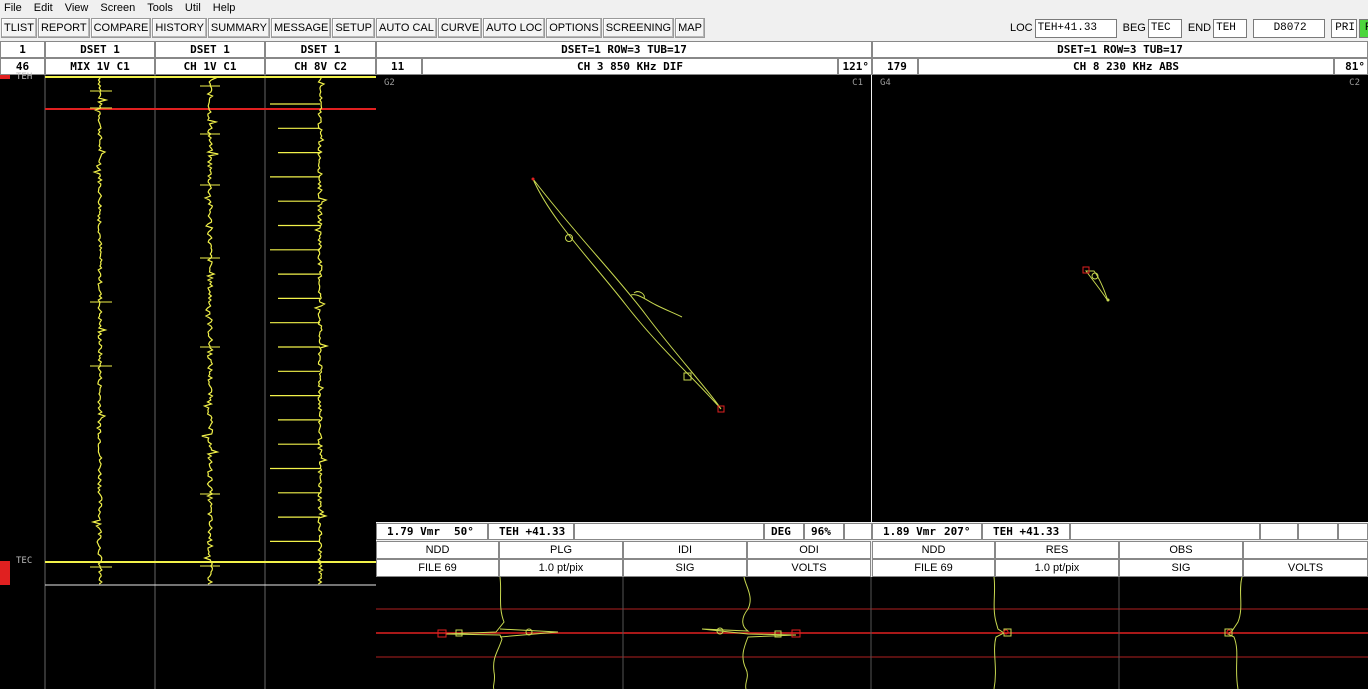  I want to click on lissajous1-pct: 96%, so click(824, 531).